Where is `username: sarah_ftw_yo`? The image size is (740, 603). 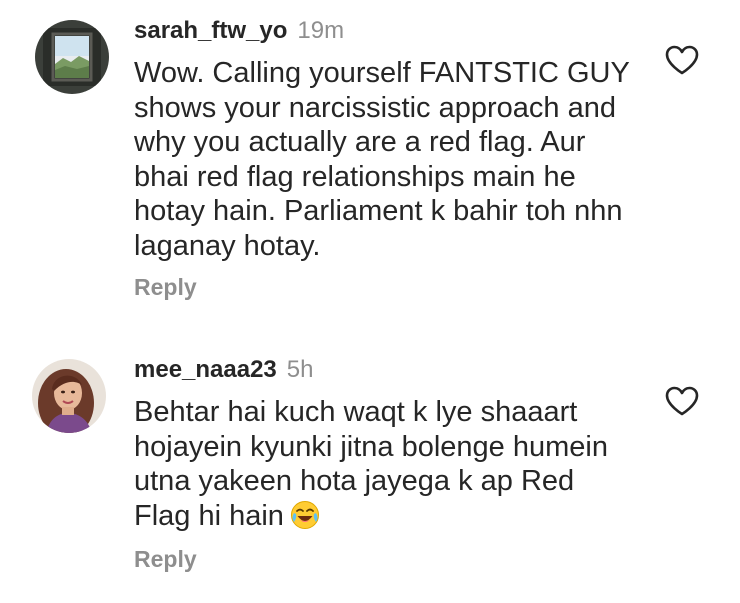 username: sarah_ftw_yo is located at coordinates (210, 30).